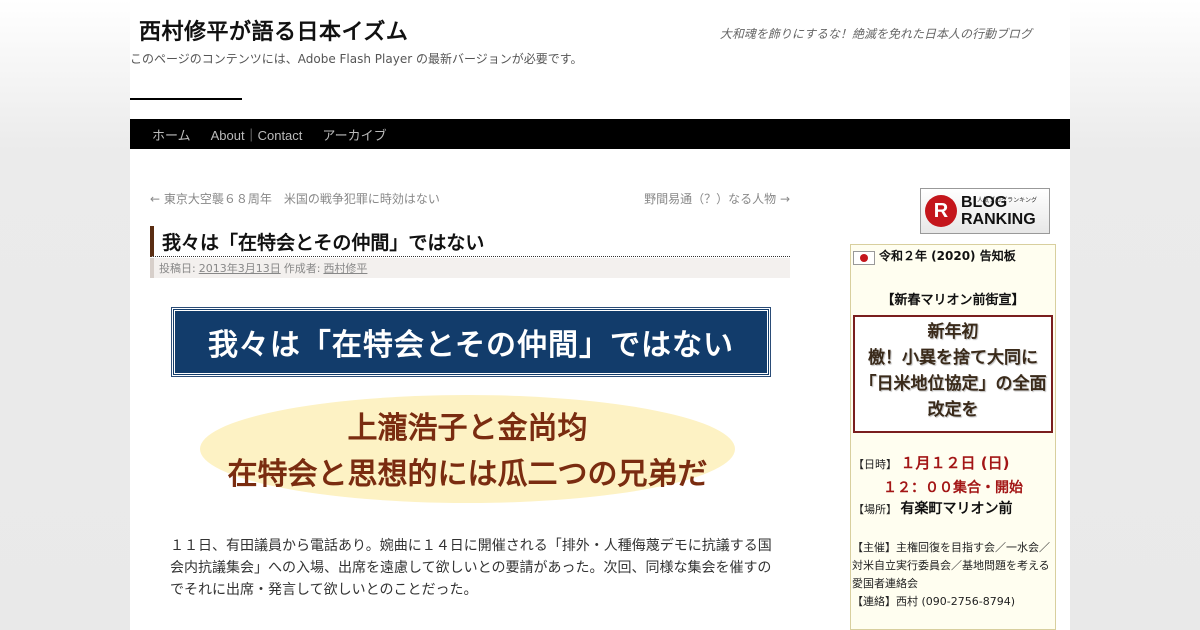 The height and width of the screenshot is (630, 1200). I want to click on post-banner: 我々は「在特会とその仲間」ではない, so click(471, 342).